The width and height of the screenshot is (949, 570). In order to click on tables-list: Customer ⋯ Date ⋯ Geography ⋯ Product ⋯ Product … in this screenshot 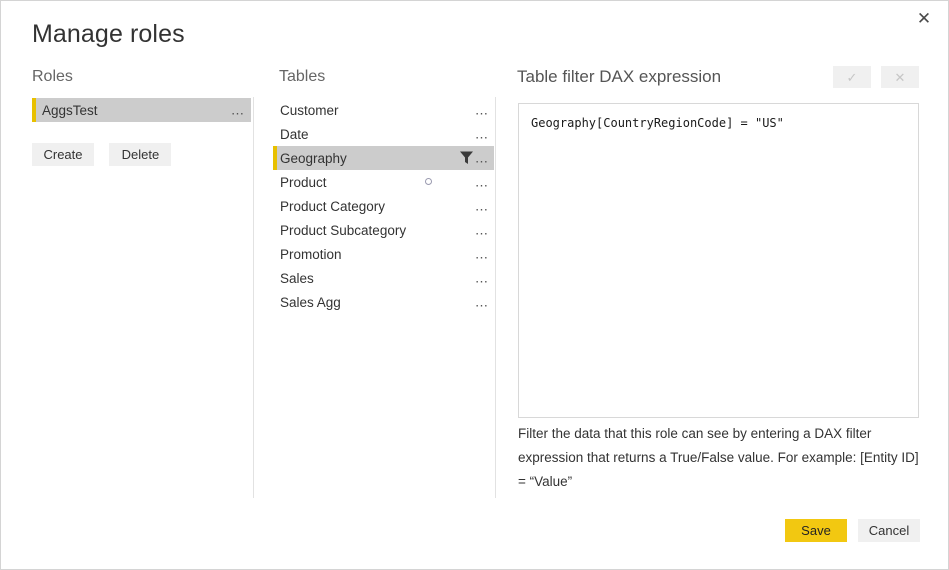, I will do `click(383, 206)`.